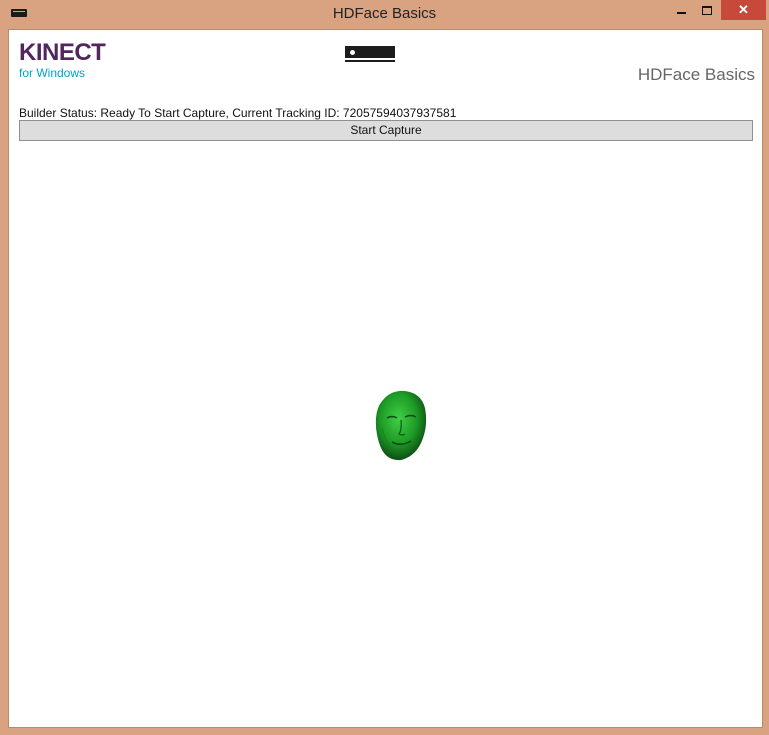 This screenshot has width=769, height=735. What do you see at coordinates (696, 74) in the screenshot?
I see `app-title: HDFace Basics` at bounding box center [696, 74].